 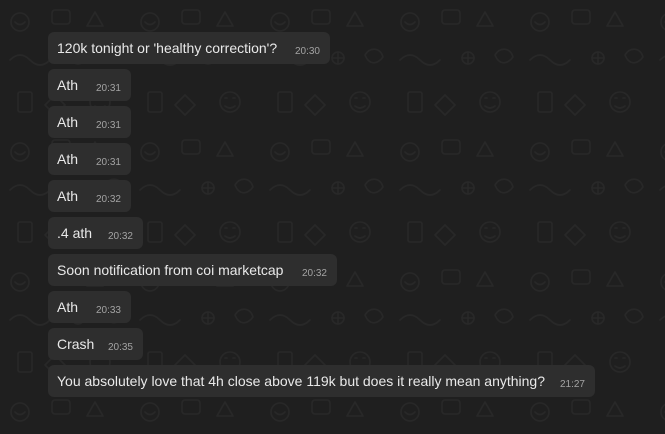 What do you see at coordinates (89, 196) in the screenshot?
I see `message-bubble: Ath 20:32` at bounding box center [89, 196].